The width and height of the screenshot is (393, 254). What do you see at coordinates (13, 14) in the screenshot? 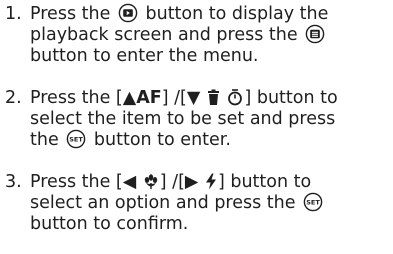
I see `step-number: 1.` at bounding box center [13, 14].